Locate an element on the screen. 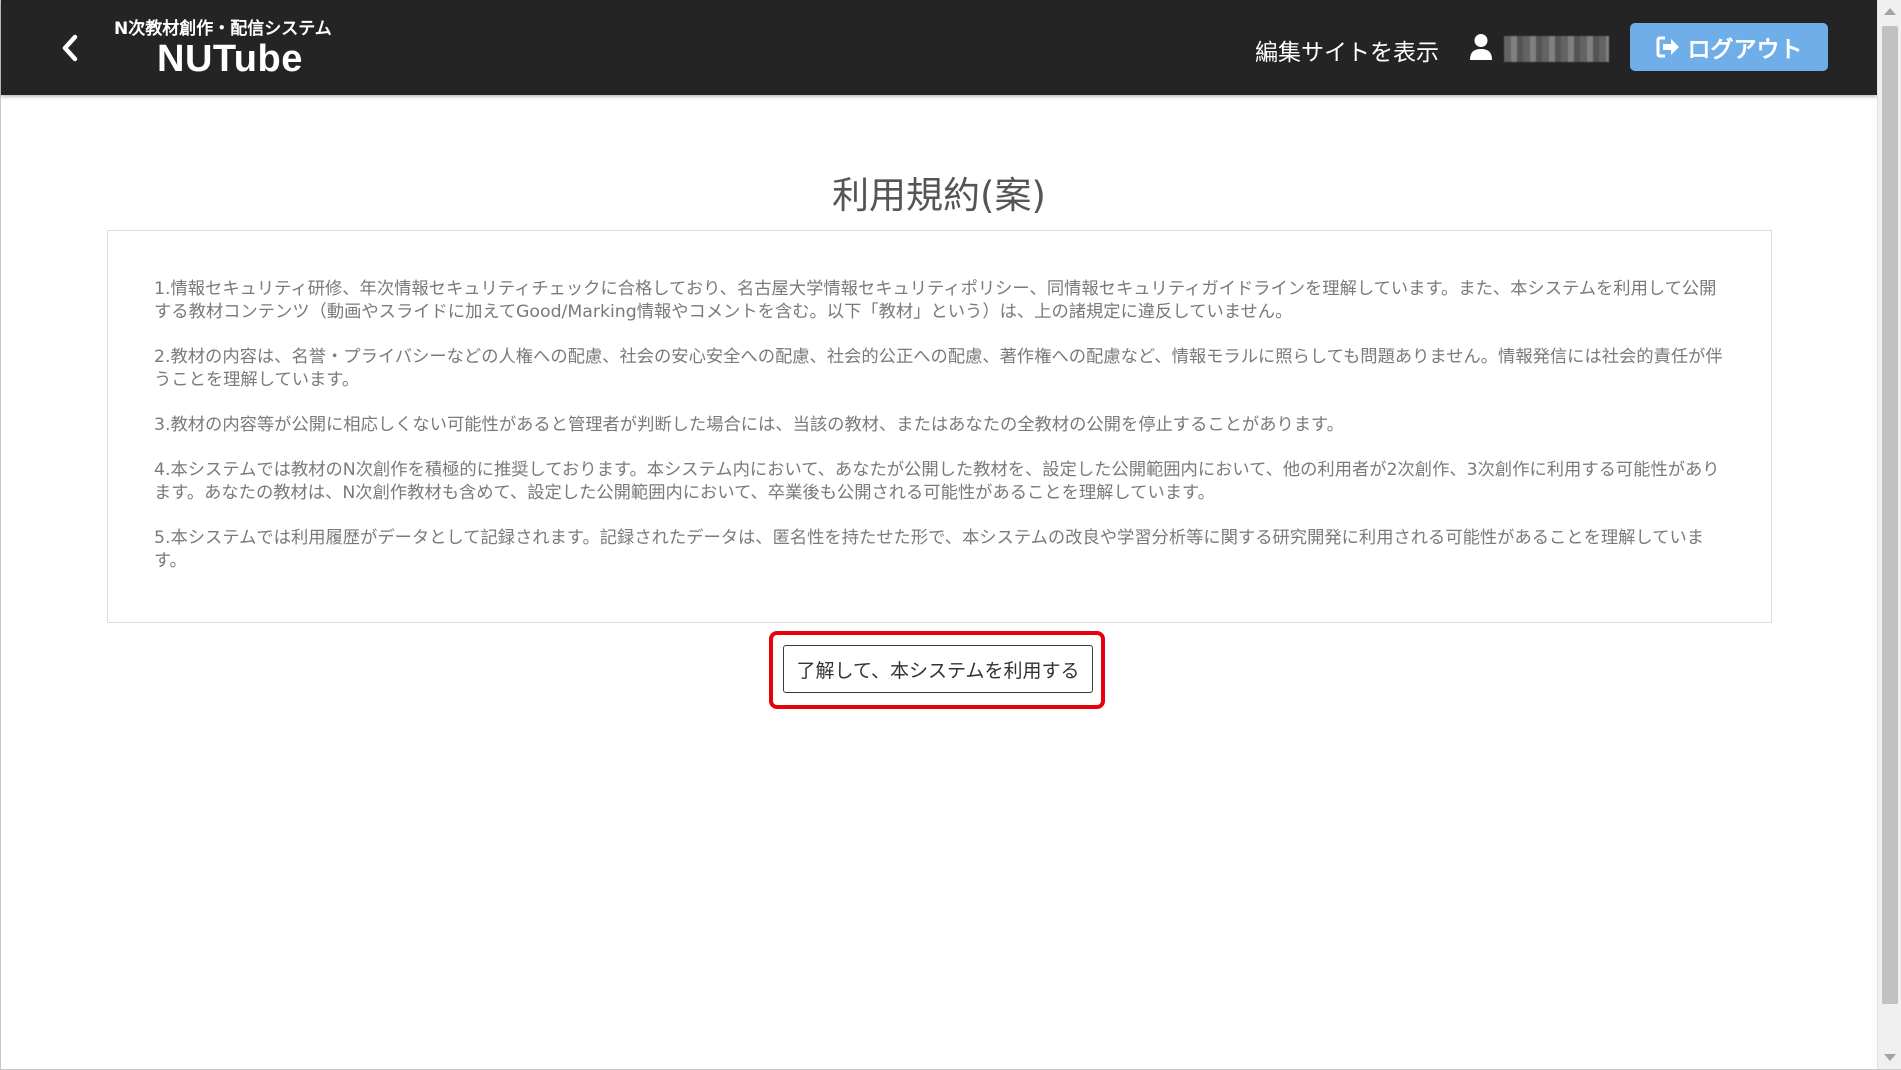 This screenshot has width=1901, height=1070. back-button is located at coordinates (70, 48).